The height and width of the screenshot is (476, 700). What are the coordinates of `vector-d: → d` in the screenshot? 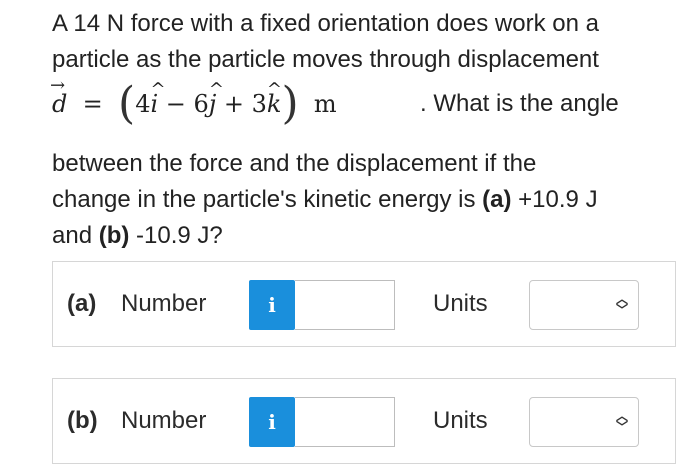 It's located at (58, 100).